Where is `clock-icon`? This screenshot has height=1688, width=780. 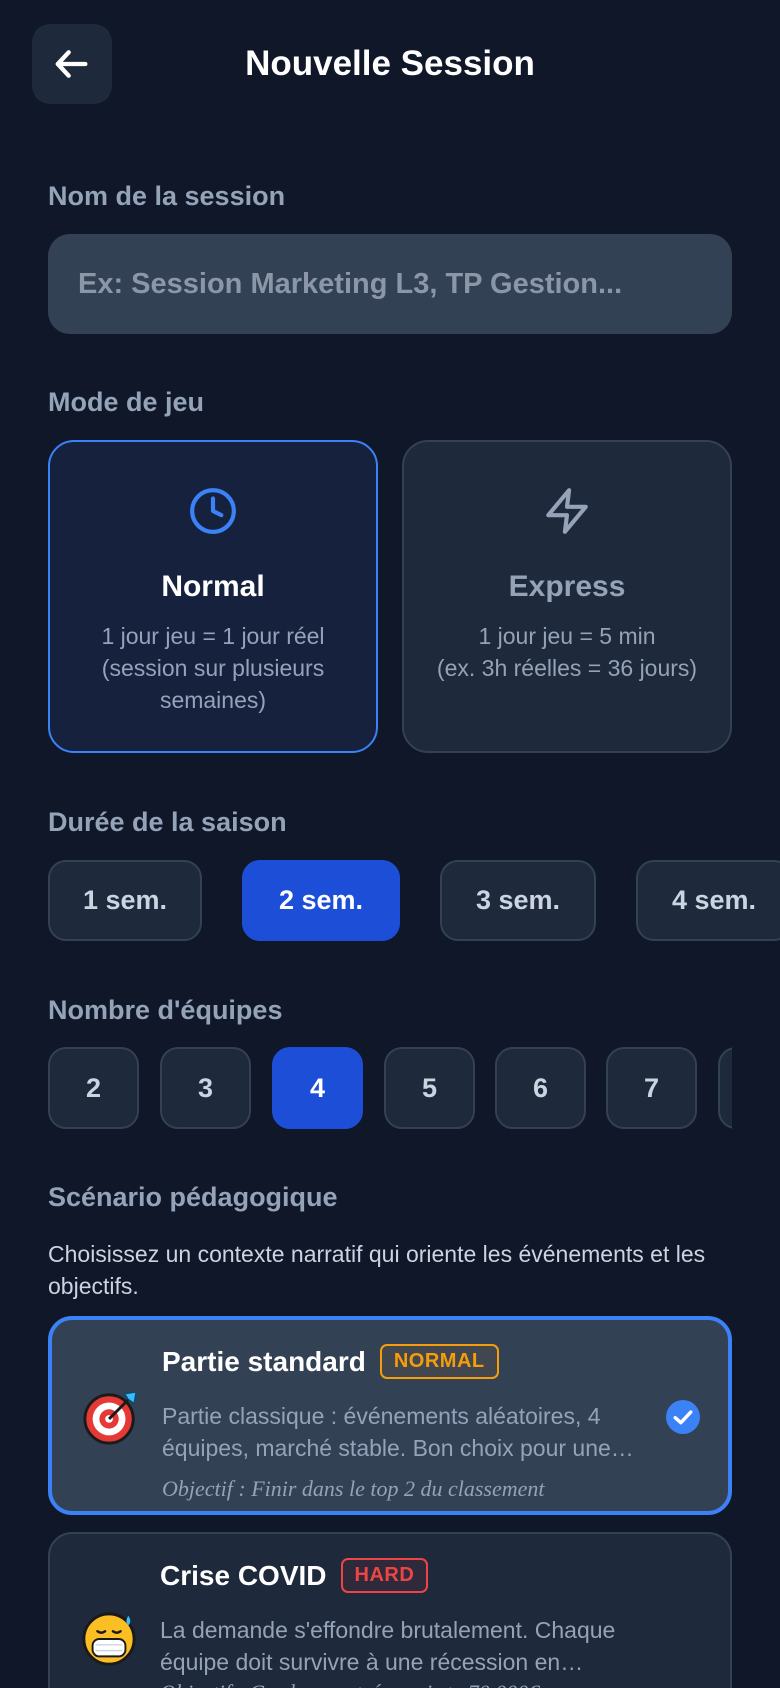 clock-icon is located at coordinates (213, 511).